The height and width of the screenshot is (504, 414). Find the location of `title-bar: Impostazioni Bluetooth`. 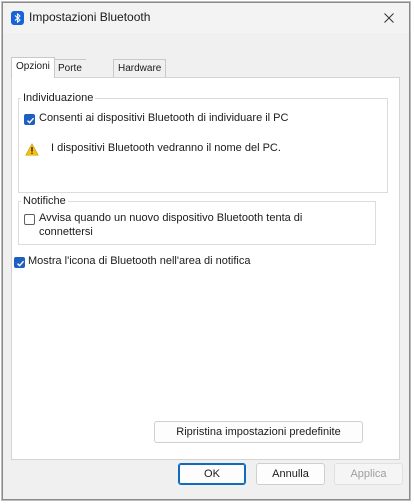

title-bar: Impostazioni Bluetooth is located at coordinates (206, 18).